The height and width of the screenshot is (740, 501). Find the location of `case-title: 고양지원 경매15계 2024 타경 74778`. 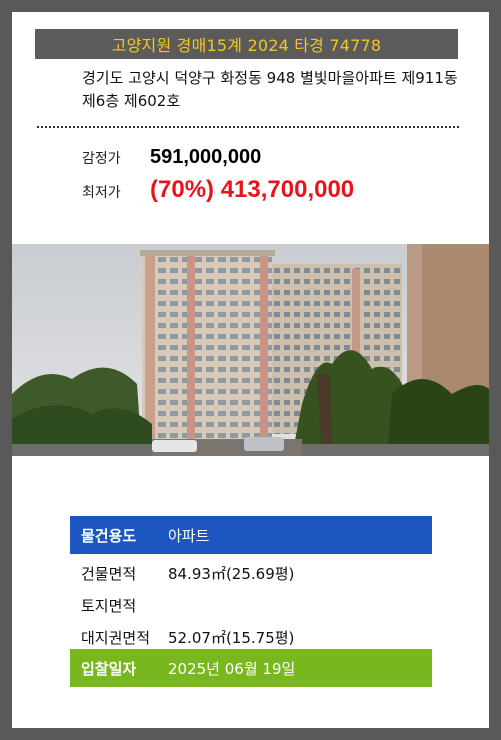

case-title: 고양지원 경매15계 2024 타경 74778 is located at coordinates (246, 45).